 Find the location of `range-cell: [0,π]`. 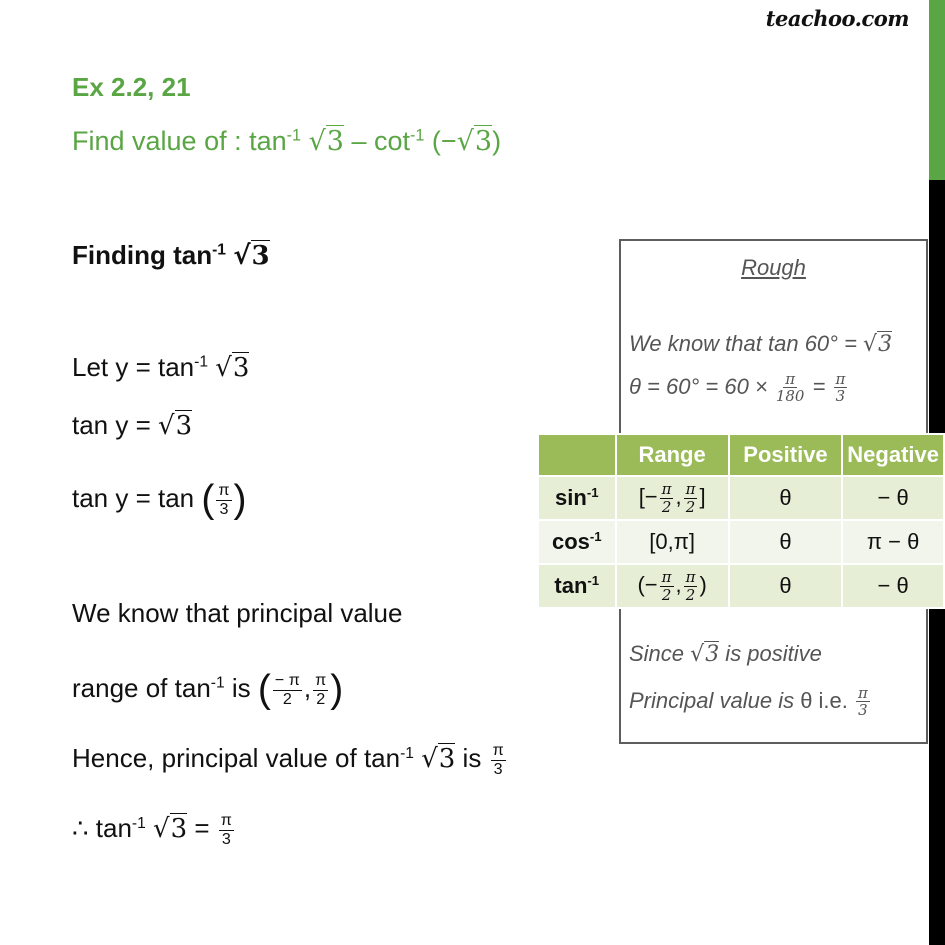

range-cell: [0,π] is located at coordinates (672, 542).